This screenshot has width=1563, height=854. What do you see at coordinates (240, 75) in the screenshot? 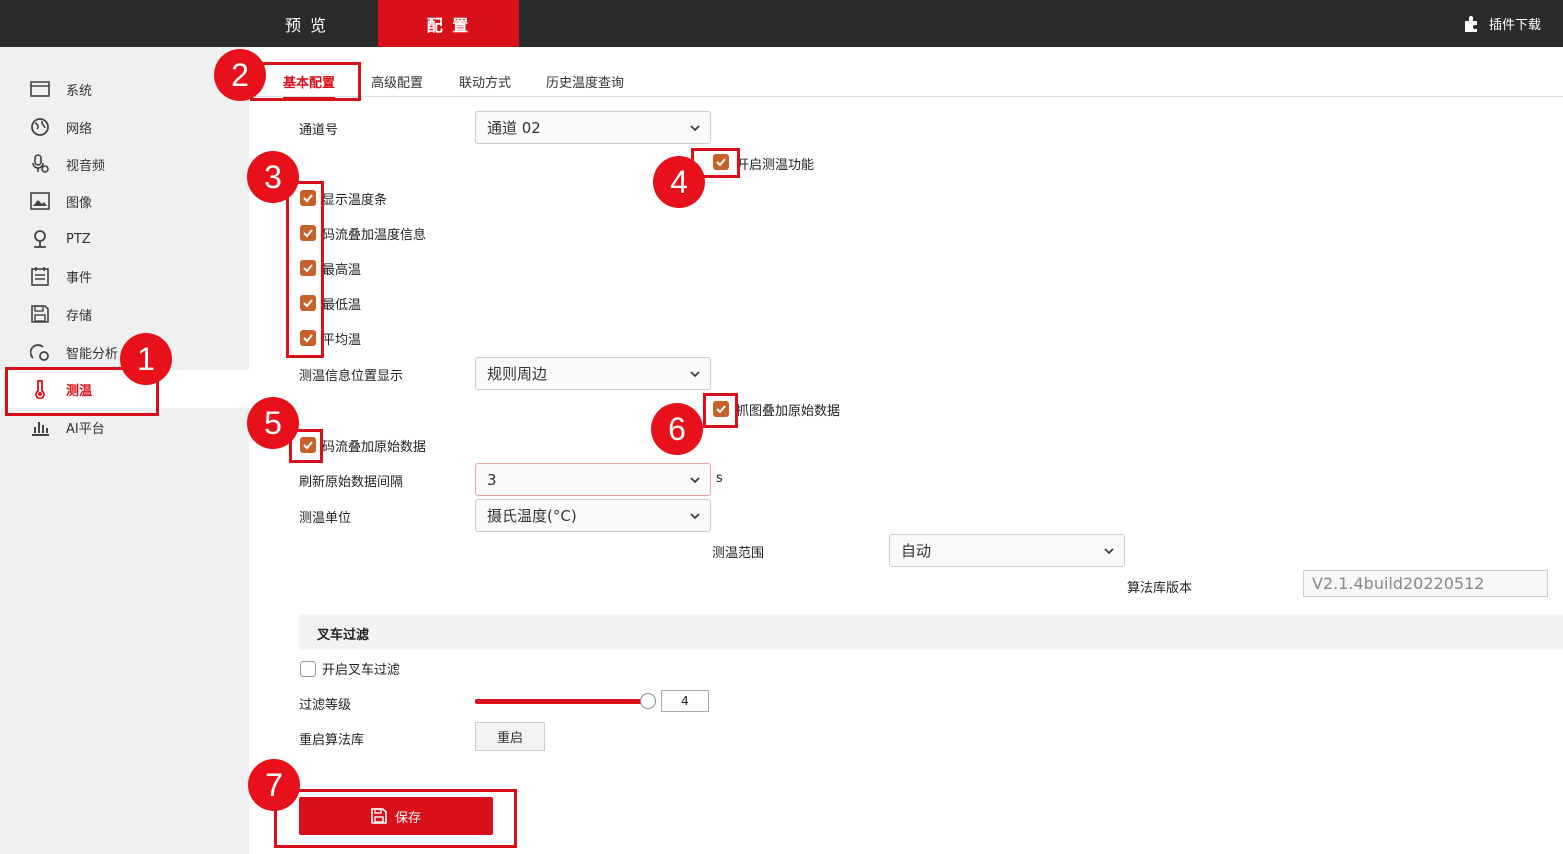
I see `annotation-badge-2: 2` at bounding box center [240, 75].